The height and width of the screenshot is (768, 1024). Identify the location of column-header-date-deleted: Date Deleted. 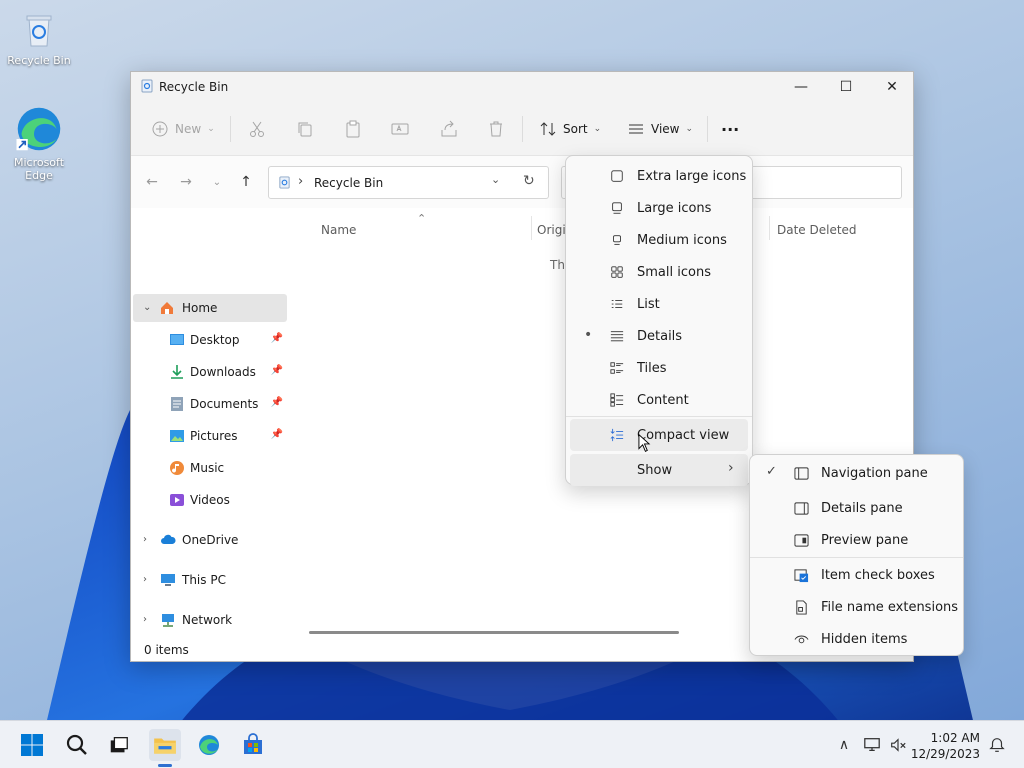
(817, 230).